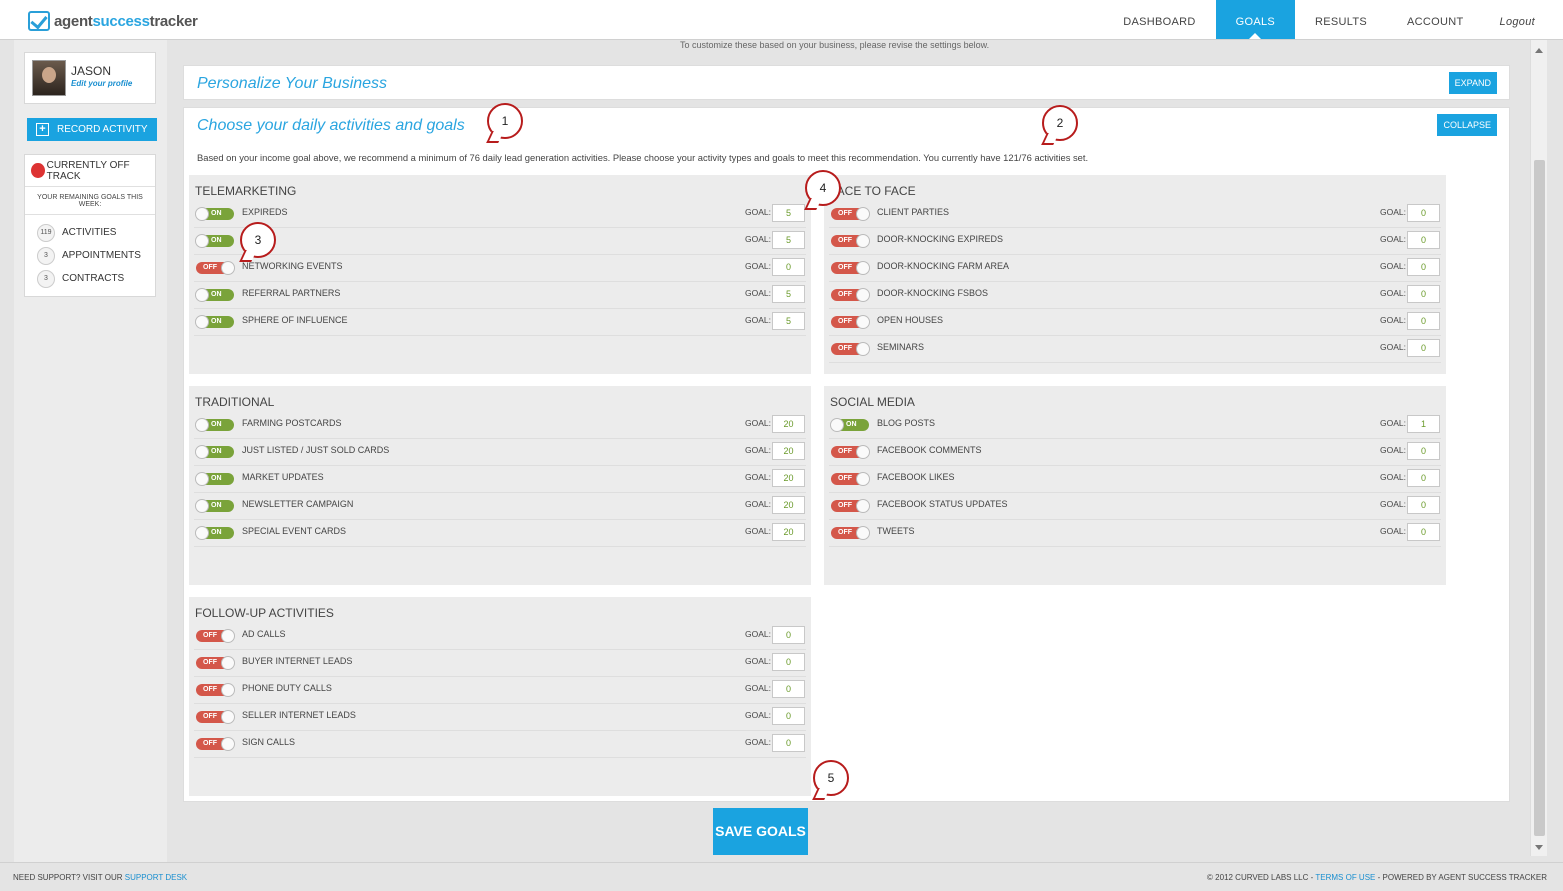 This screenshot has height=891, width=1563. Describe the element at coordinates (1467, 125) in the screenshot. I see `collapse-button: COLLAPSE` at that location.